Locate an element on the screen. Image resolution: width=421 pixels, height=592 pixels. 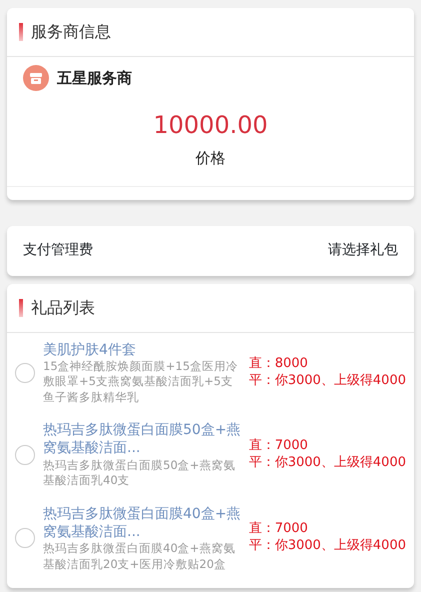
provider-name: 五星服务商 is located at coordinates (94, 78).